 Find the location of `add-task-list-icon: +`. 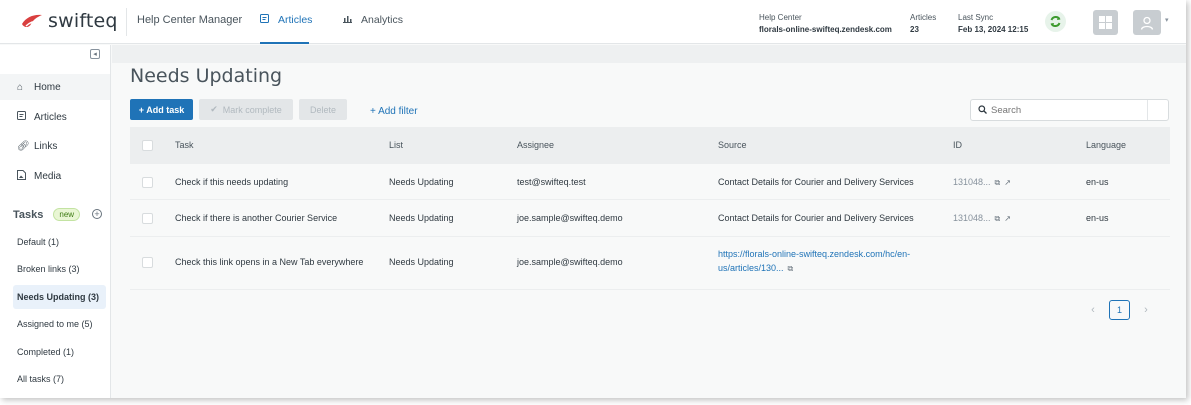

add-task-list-icon: + is located at coordinates (97, 214).